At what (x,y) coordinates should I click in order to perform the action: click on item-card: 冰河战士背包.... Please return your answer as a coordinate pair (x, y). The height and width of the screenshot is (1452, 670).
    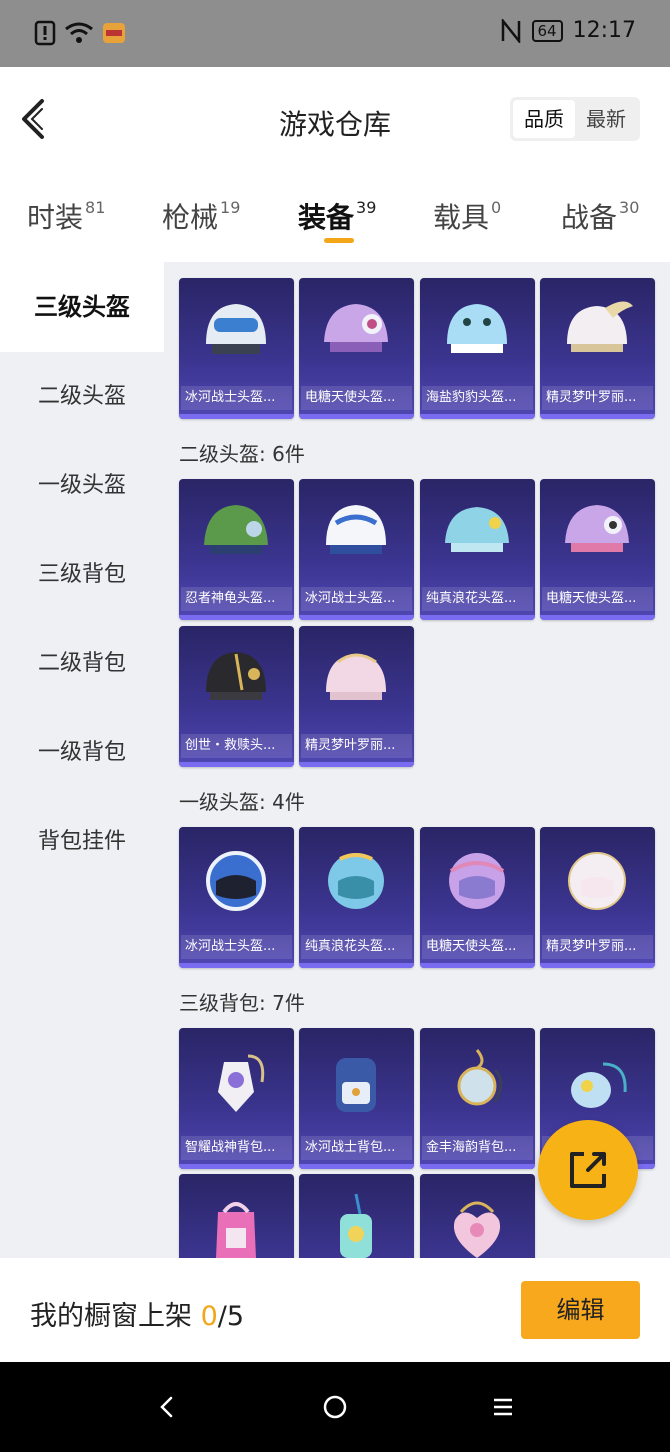
    Looking at the image, I should click on (356, 1098).